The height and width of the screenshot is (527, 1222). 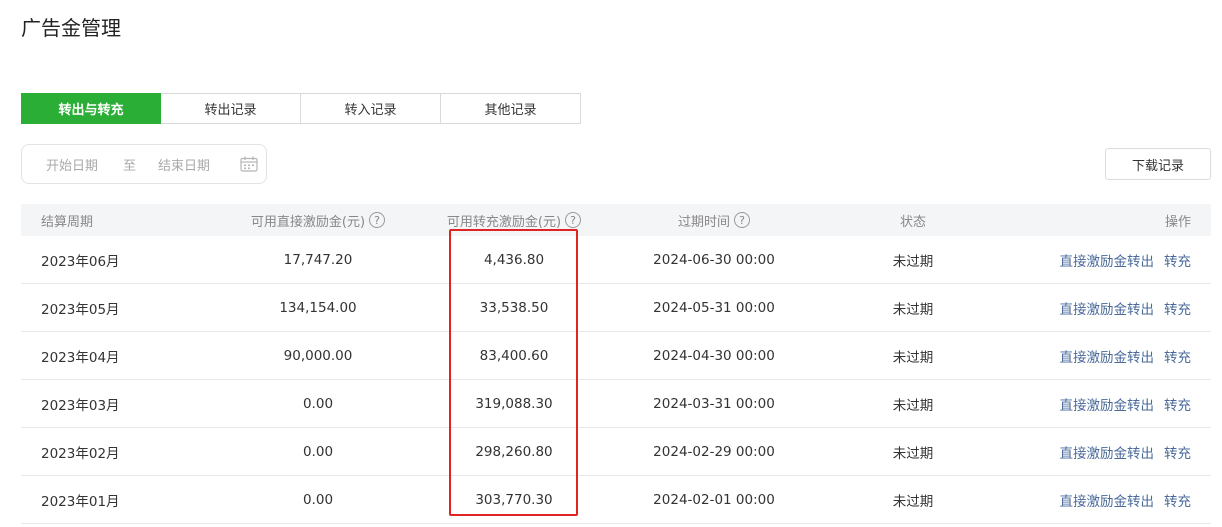 I want to click on tab-transfer-out-records: 转出记录, so click(x=231, y=108).